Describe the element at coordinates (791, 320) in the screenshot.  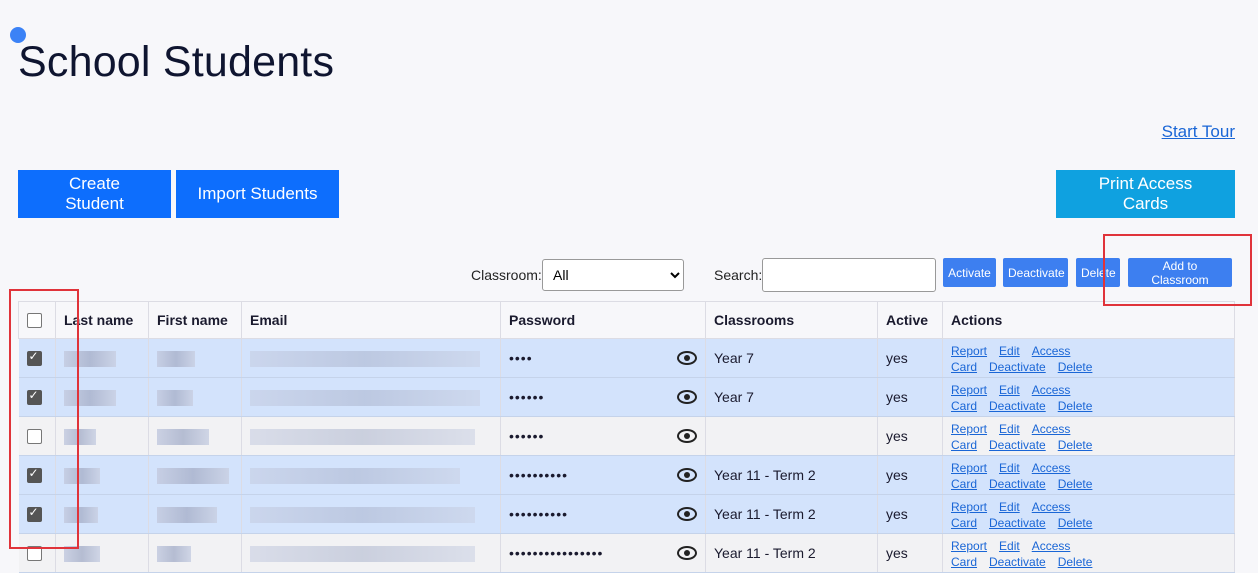
I see `column-header-classrooms: Classrooms` at that location.